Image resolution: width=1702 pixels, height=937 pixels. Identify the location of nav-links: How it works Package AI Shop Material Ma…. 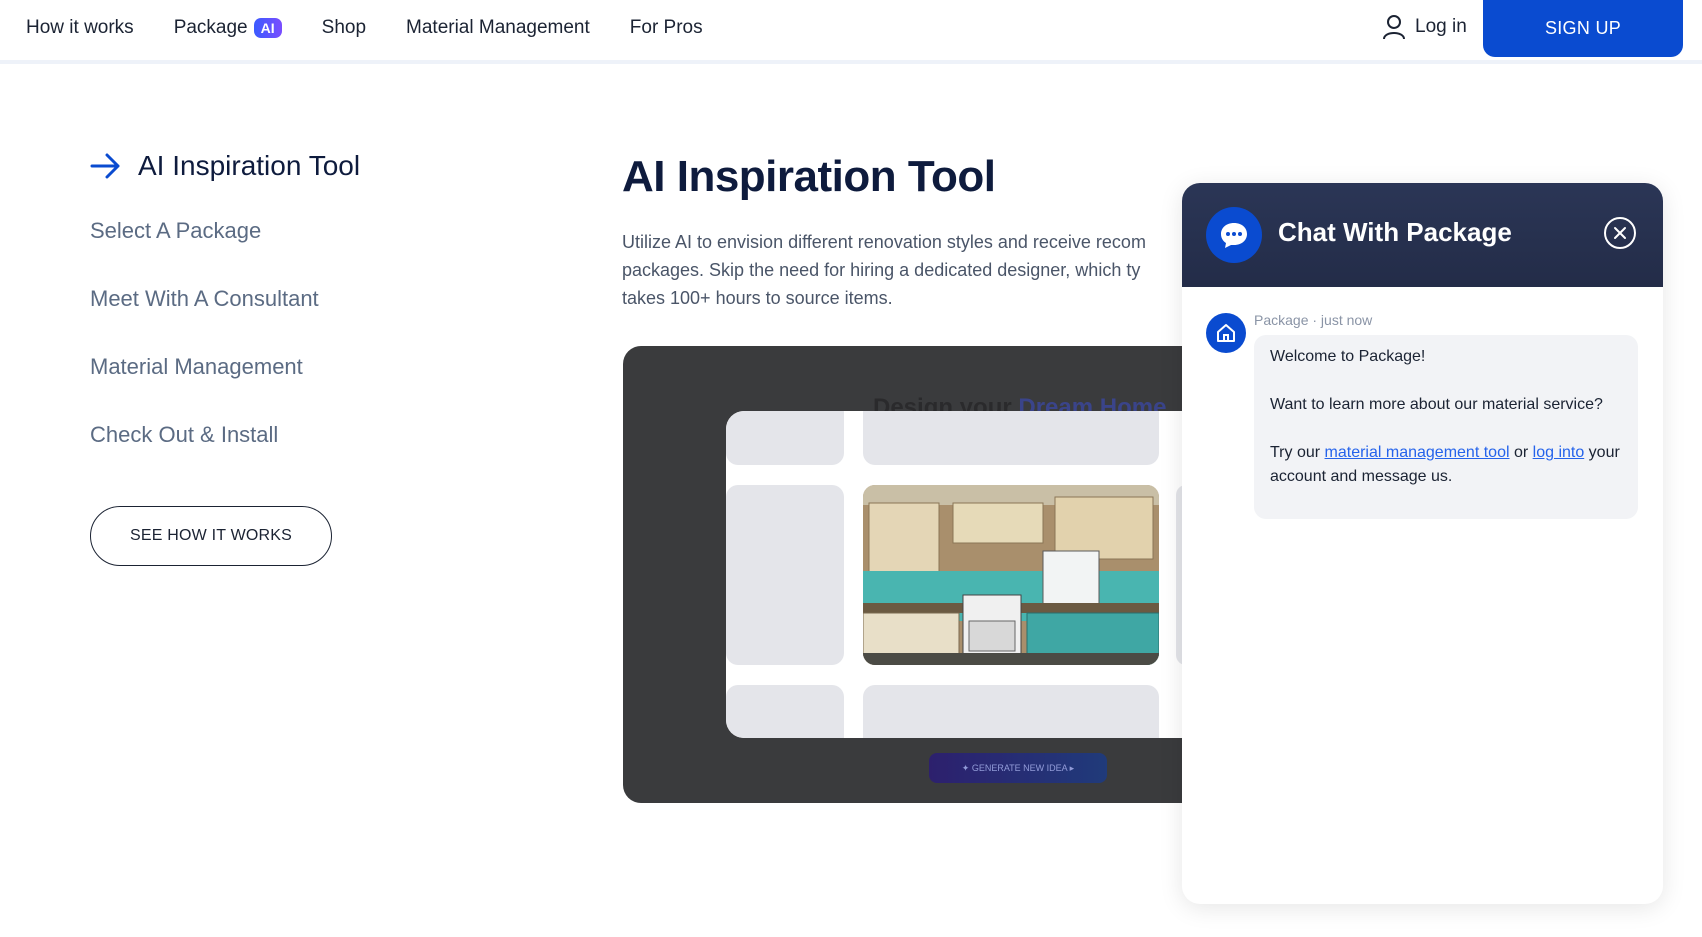
(364, 28).